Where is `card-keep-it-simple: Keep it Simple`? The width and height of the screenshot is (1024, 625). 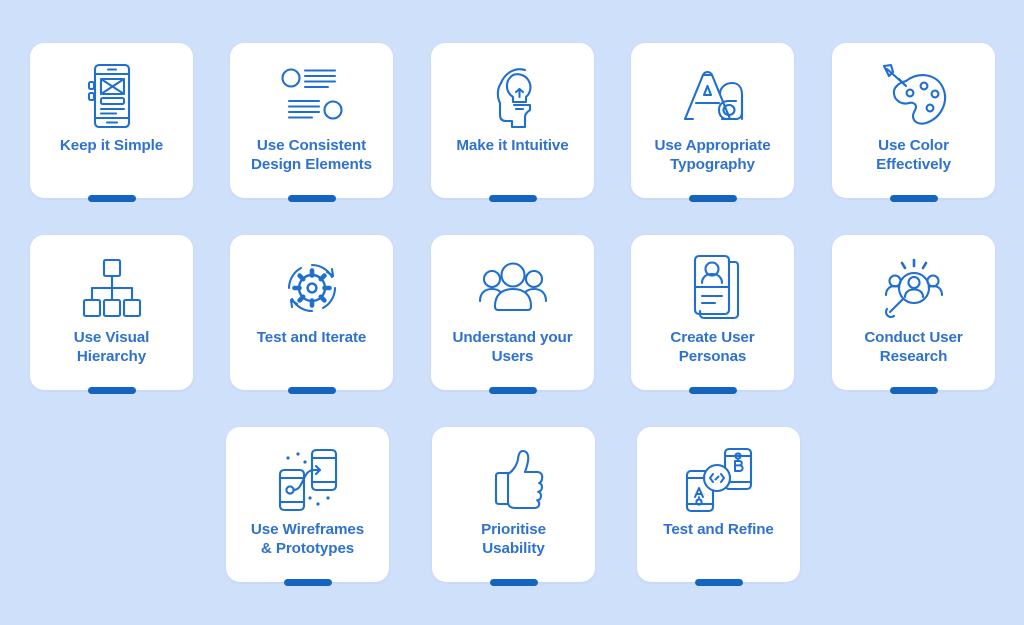
card-keep-it-simple: Keep it Simple is located at coordinates (111, 122).